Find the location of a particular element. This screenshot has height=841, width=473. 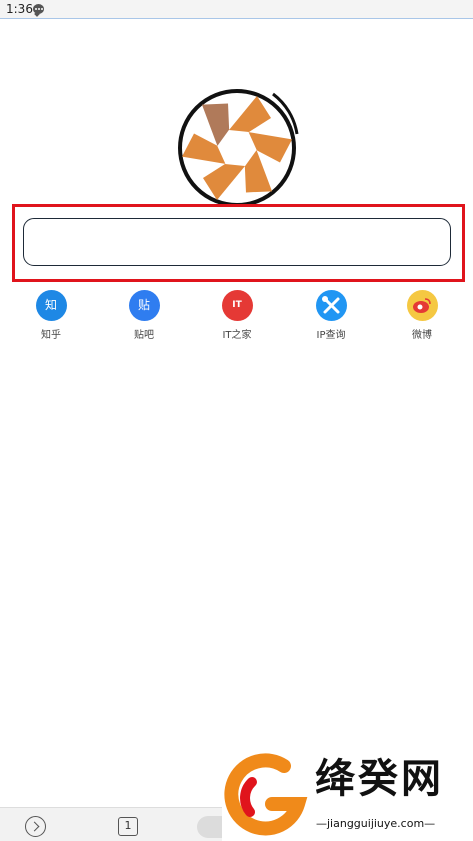

watermark: 绛癸网 —jiangguijiuye.com— is located at coordinates (347, 795).